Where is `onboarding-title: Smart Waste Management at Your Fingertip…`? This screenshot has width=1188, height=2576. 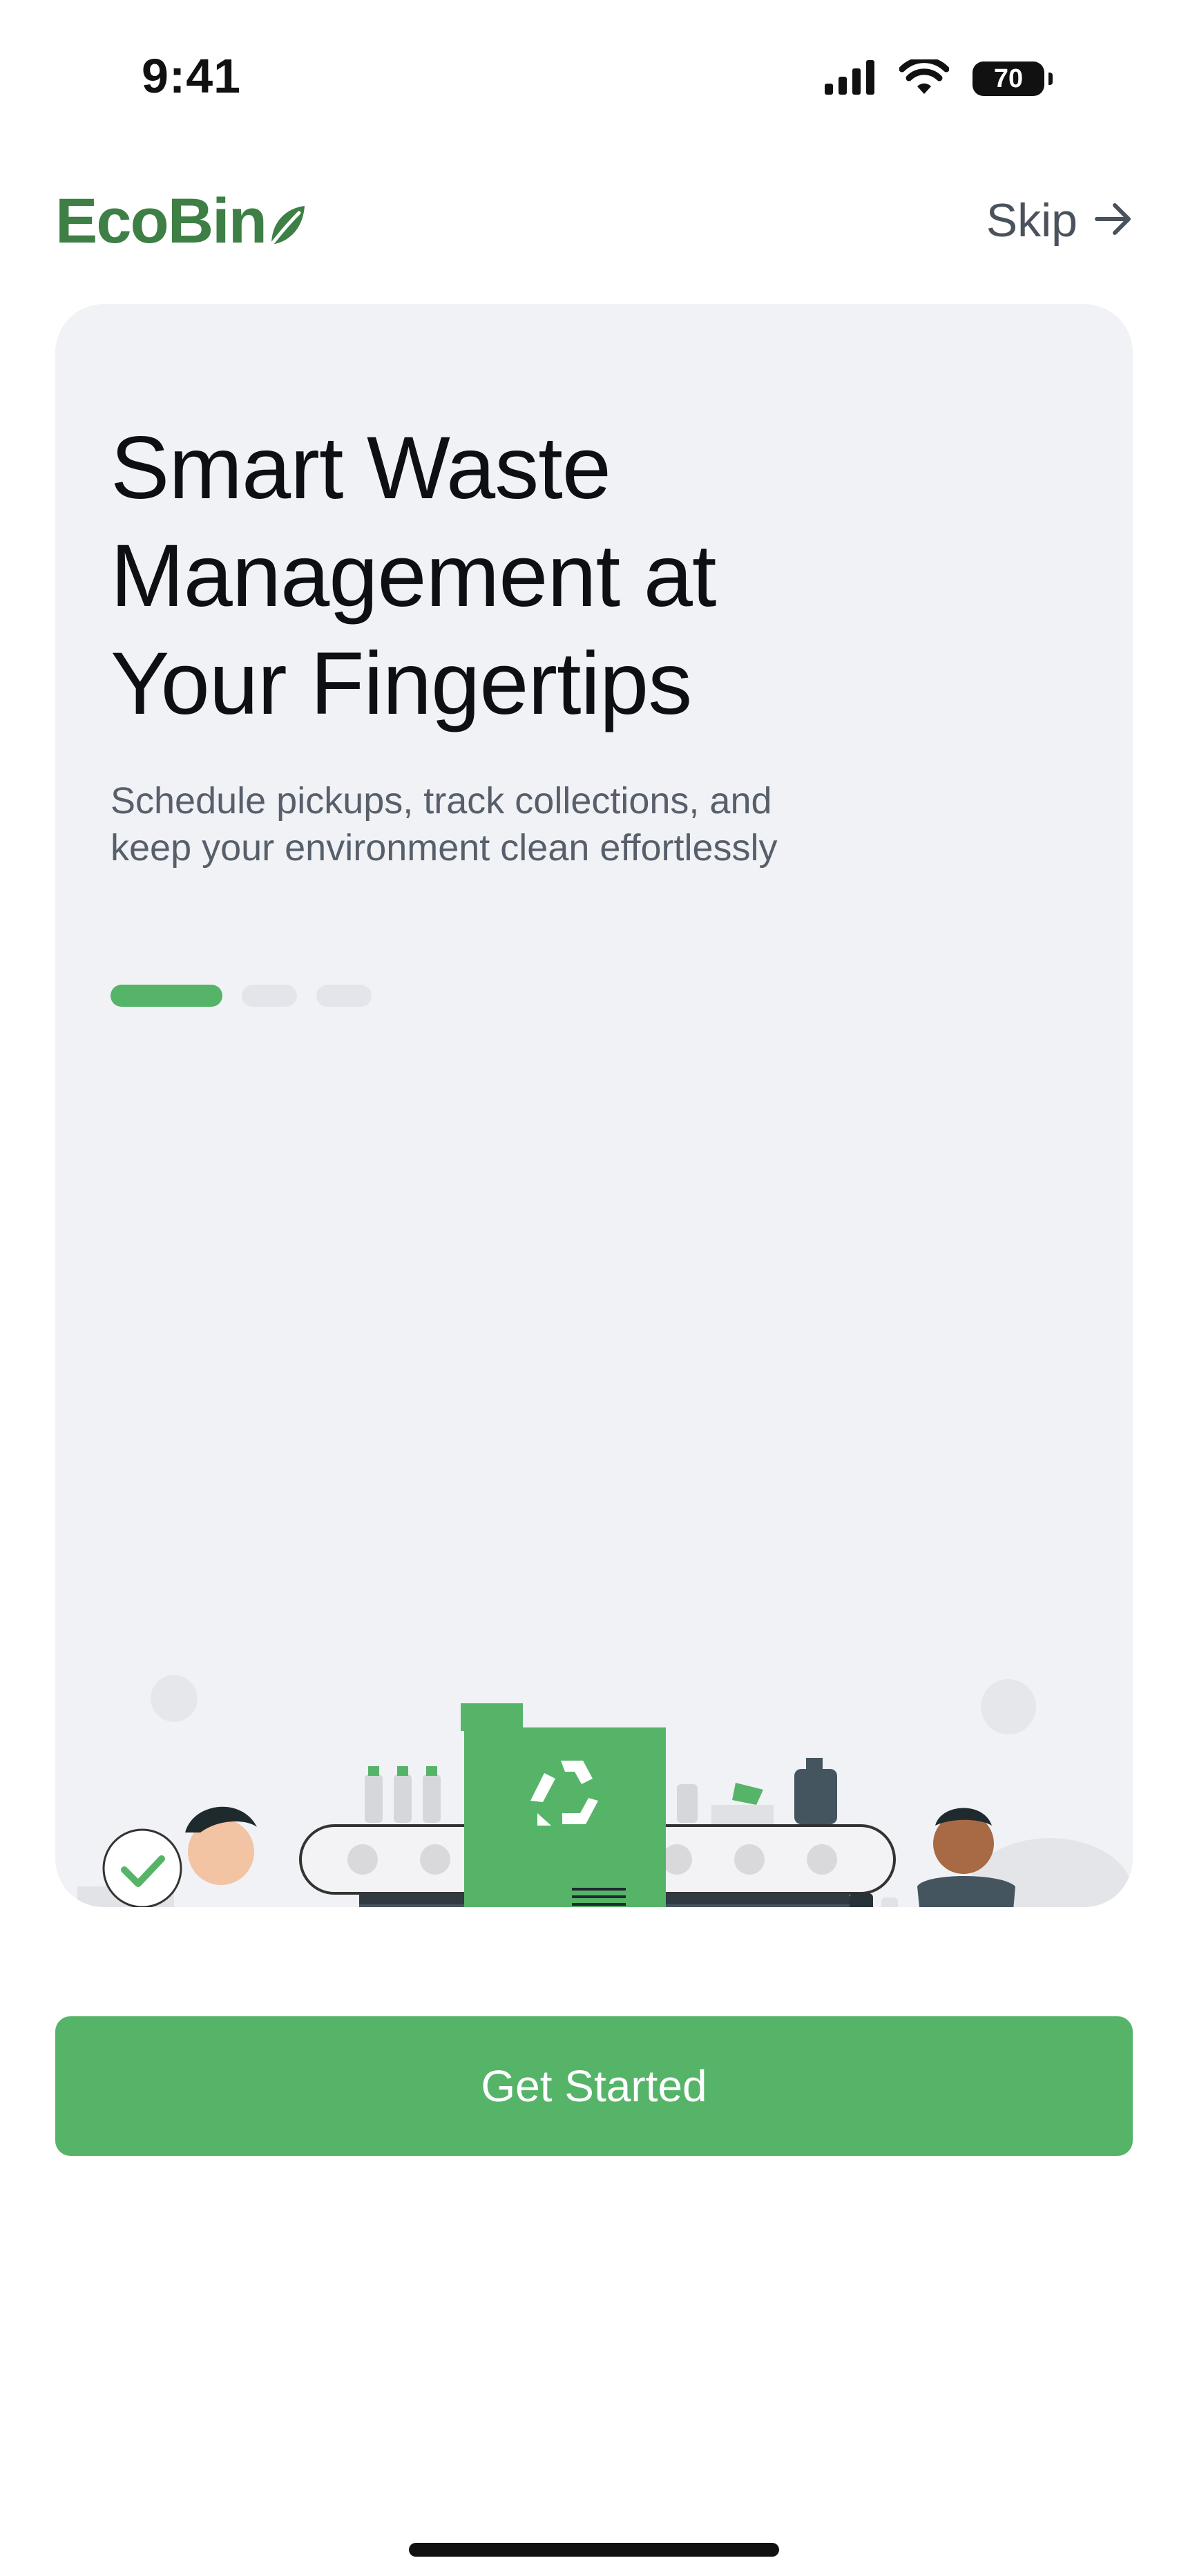 onboarding-title: Smart Waste Management at Your Fingertip… is located at coordinates (413, 576).